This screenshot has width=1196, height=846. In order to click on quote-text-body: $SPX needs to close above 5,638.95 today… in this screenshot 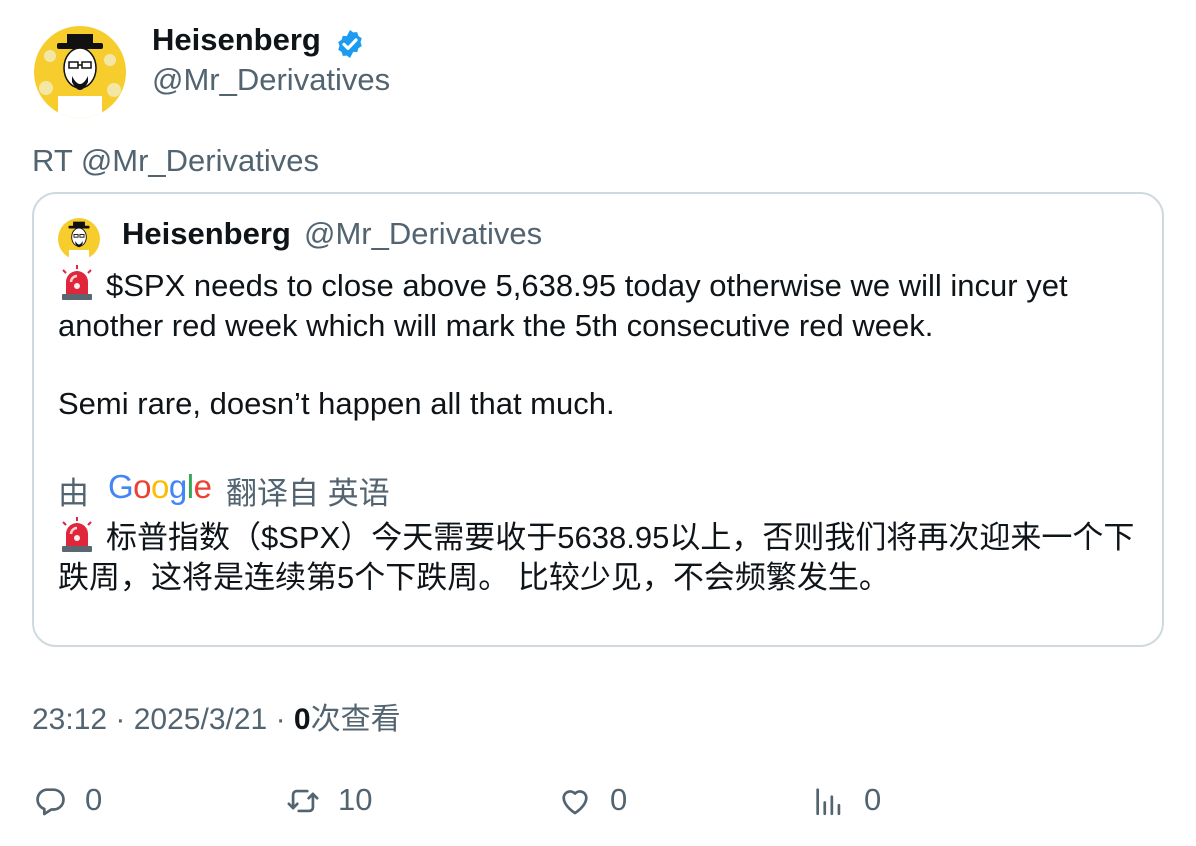, I will do `click(563, 305)`.